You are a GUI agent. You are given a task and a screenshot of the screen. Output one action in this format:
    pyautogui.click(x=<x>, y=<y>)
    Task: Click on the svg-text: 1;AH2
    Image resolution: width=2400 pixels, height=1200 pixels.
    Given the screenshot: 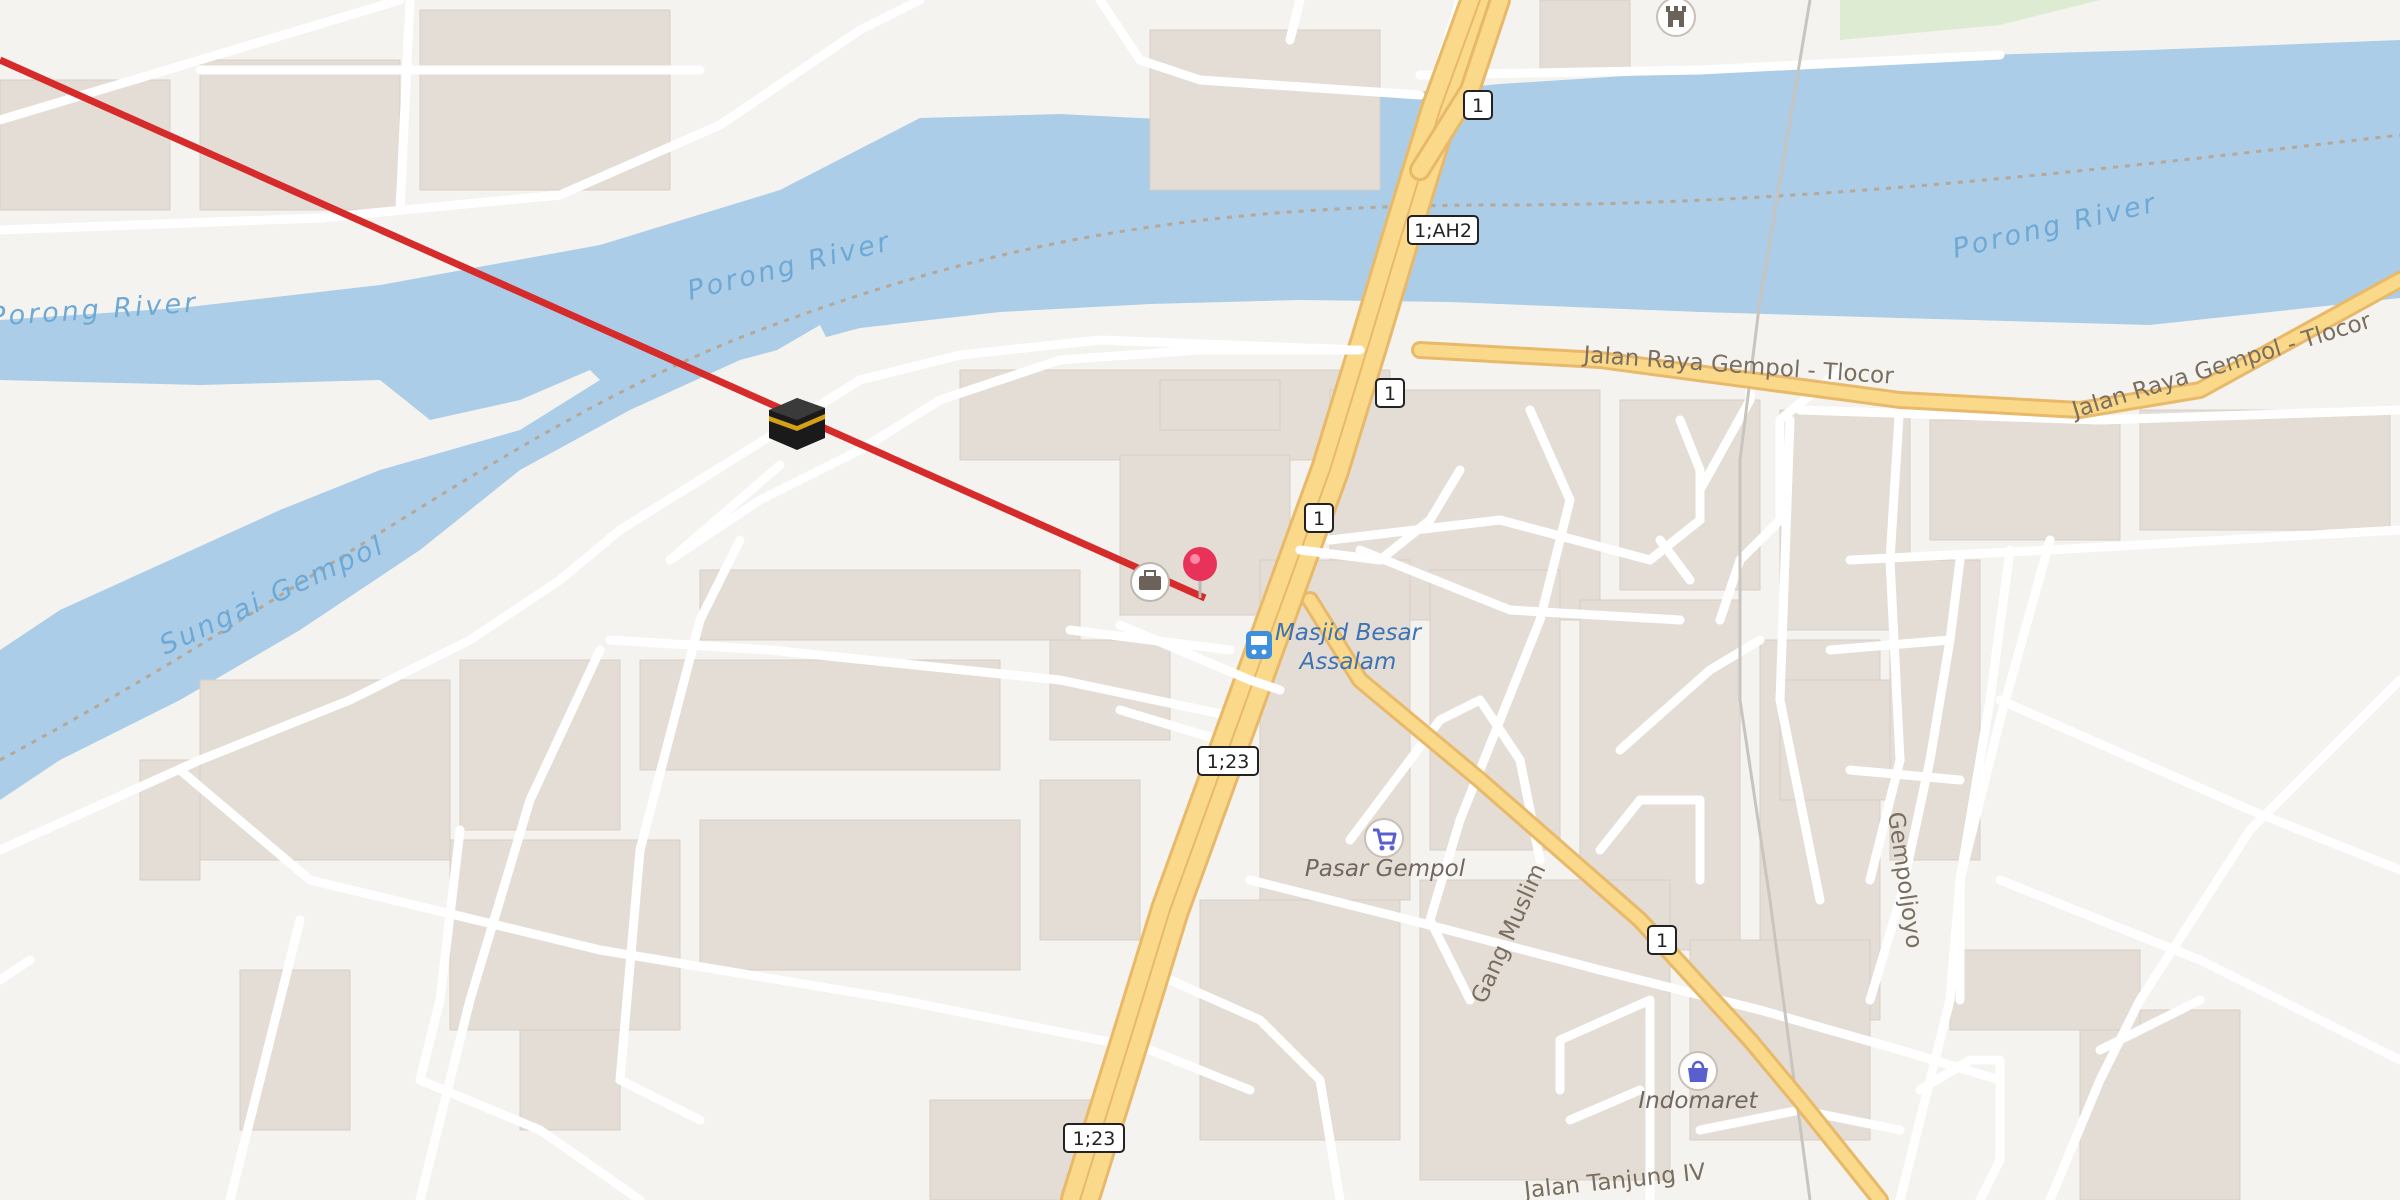 What is the action you would take?
    pyautogui.click(x=1443, y=231)
    